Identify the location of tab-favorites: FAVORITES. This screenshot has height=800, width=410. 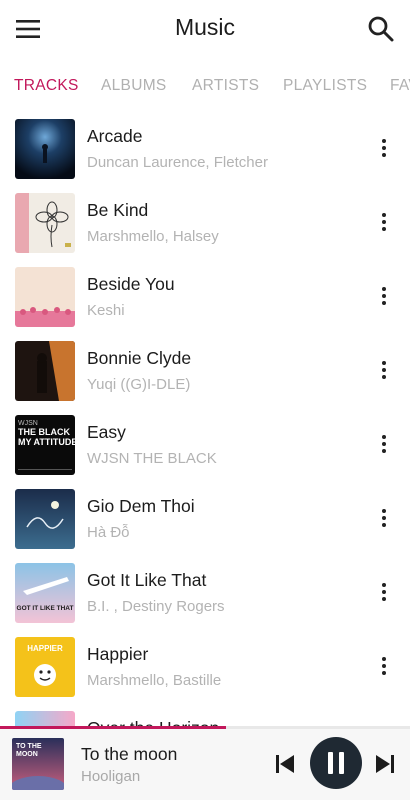
(400, 86).